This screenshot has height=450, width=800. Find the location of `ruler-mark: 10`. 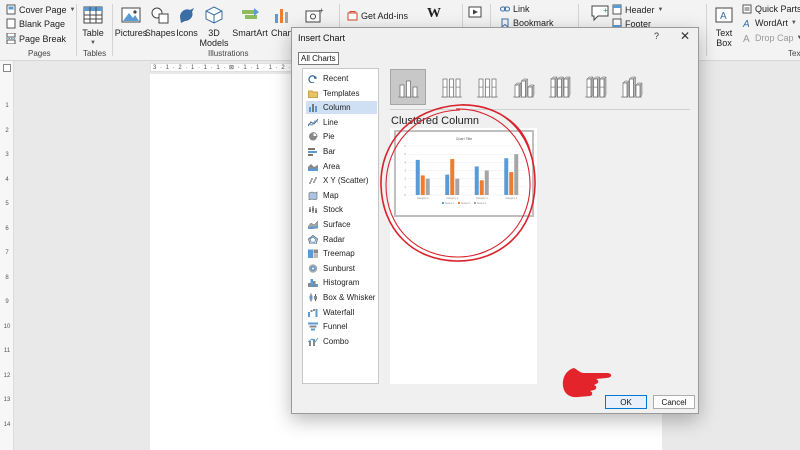

ruler-mark: 10 is located at coordinates (7, 326).